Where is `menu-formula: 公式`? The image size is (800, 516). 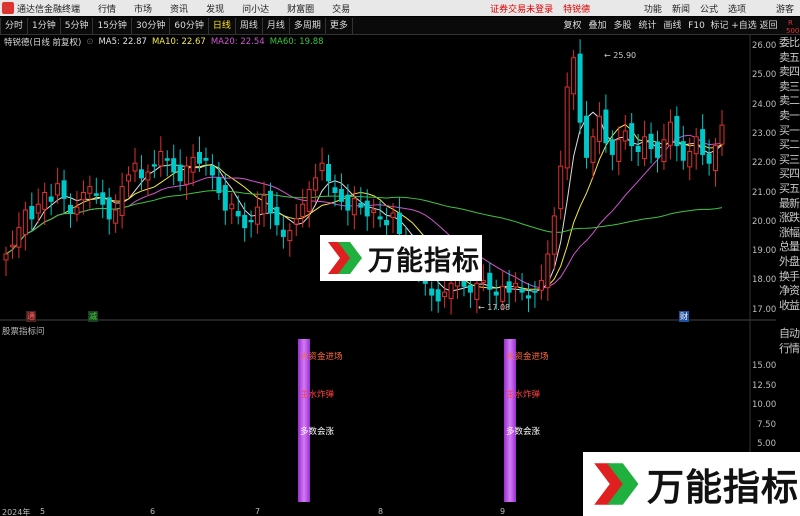 menu-formula: 公式 is located at coordinates (709, 8).